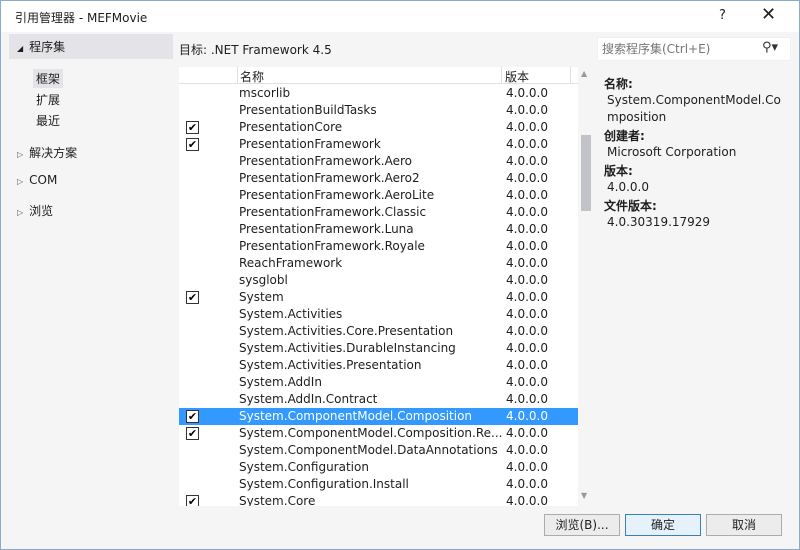  I want to click on title-bar: 引用管理器 - MEFMovie ? ✕, so click(400, 16).